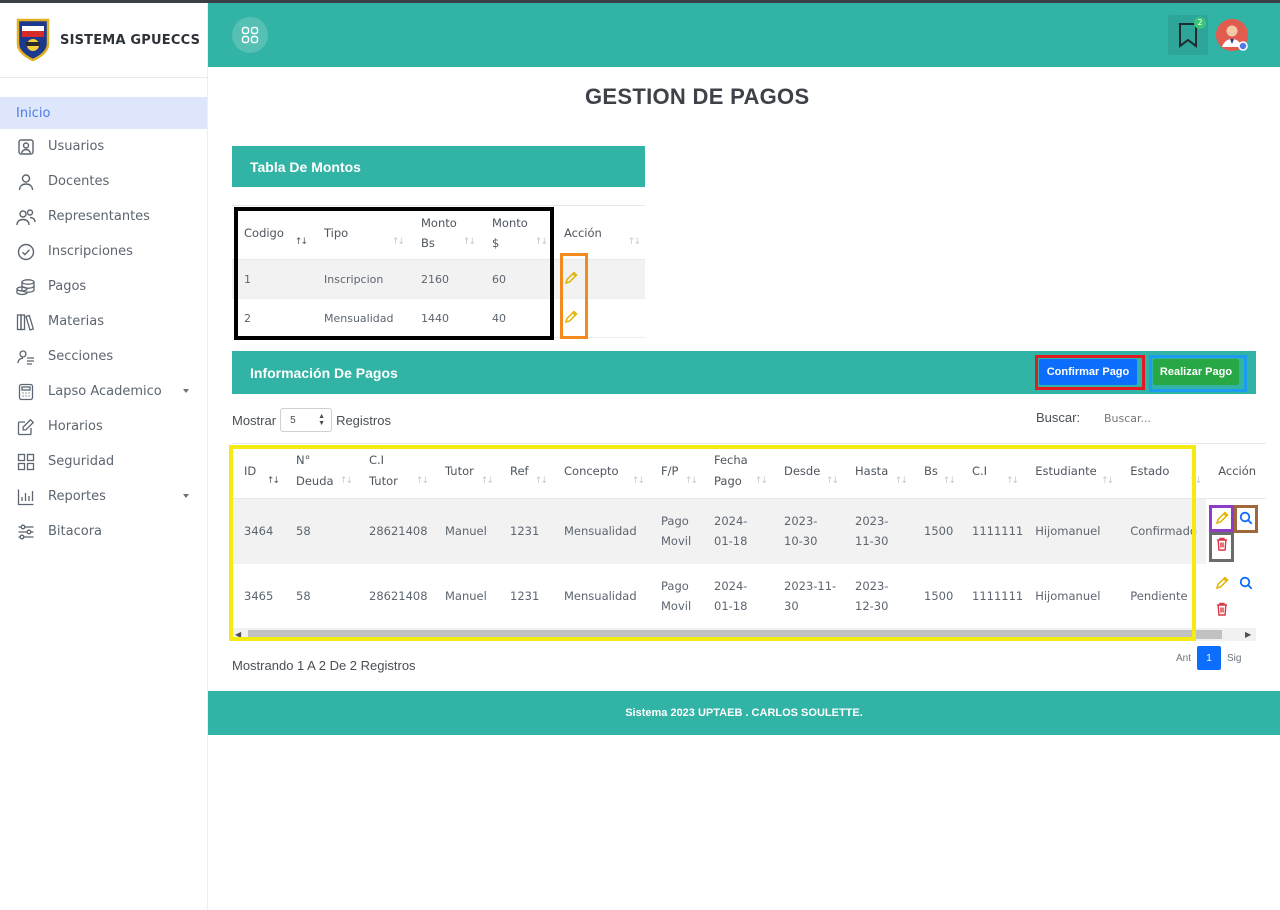 The width and height of the screenshot is (1280, 910). Describe the element at coordinates (735, 634) in the screenshot. I see `scrollbar-thumb` at that location.